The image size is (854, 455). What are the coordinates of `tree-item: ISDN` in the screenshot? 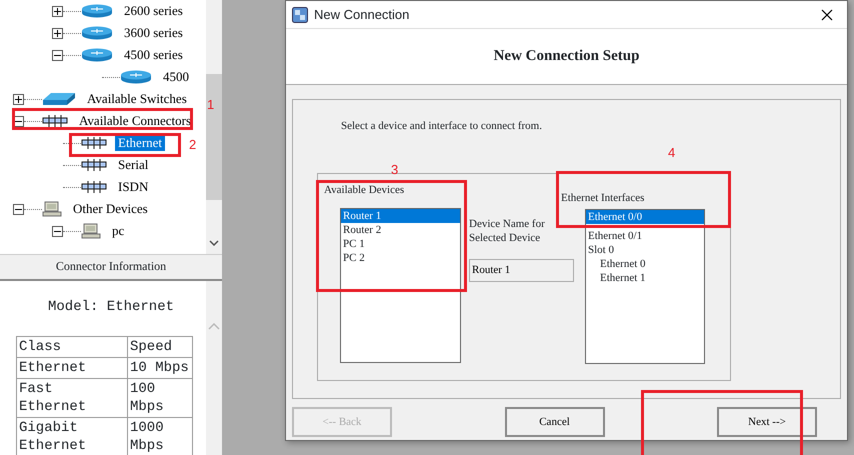 It's located at (133, 187).